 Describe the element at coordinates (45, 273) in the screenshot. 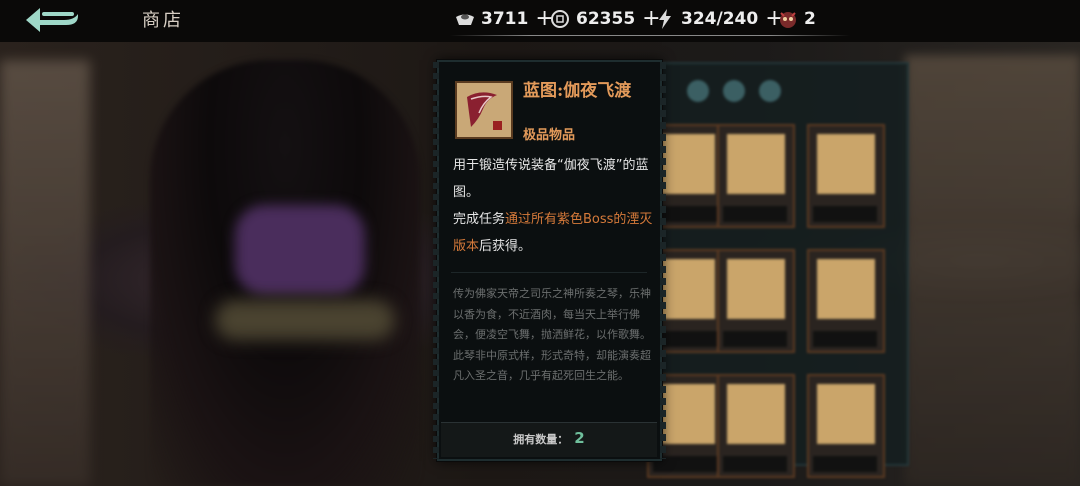

I see `background-wall` at that location.